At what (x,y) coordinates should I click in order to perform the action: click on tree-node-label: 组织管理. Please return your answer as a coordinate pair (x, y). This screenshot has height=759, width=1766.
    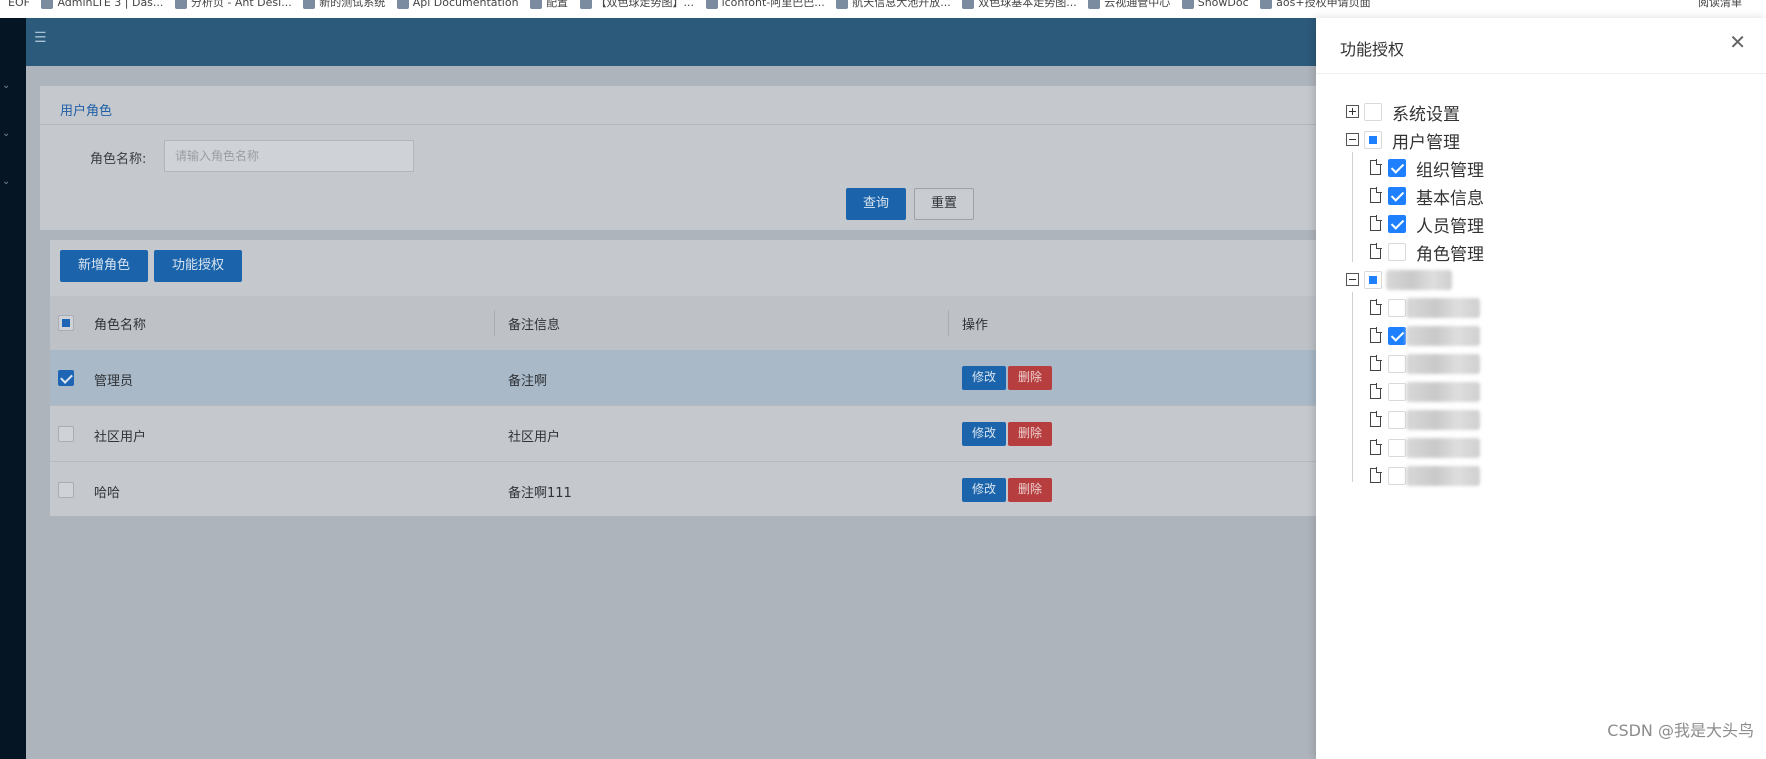
    Looking at the image, I should click on (1450, 171).